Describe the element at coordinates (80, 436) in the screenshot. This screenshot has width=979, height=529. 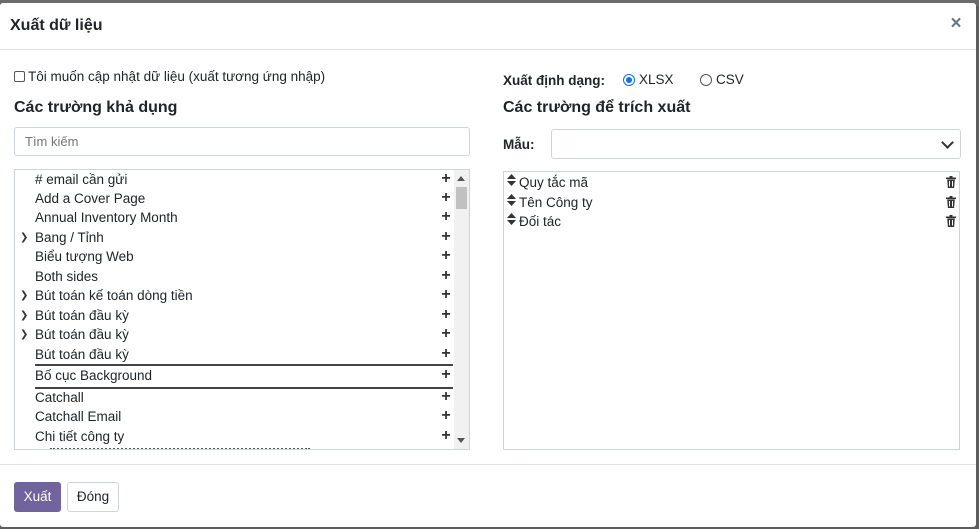
I see `field-label: Chi tiết công ty` at that location.